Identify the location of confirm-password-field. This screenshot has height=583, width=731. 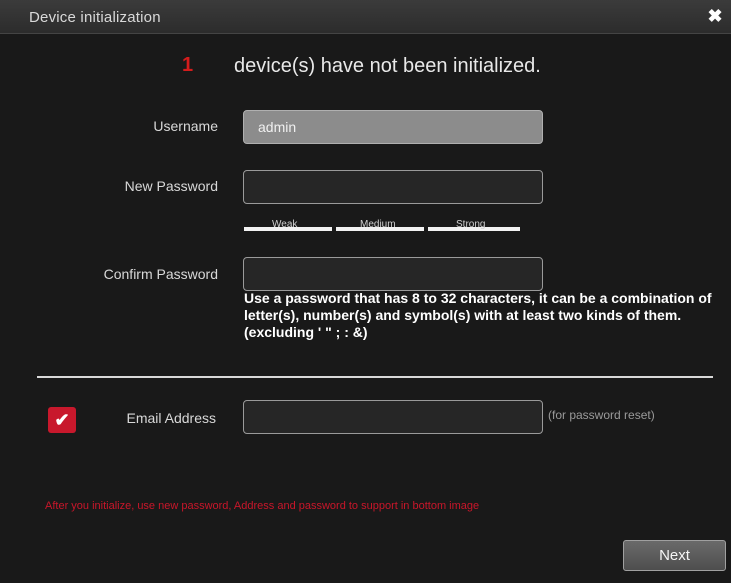
(393, 274).